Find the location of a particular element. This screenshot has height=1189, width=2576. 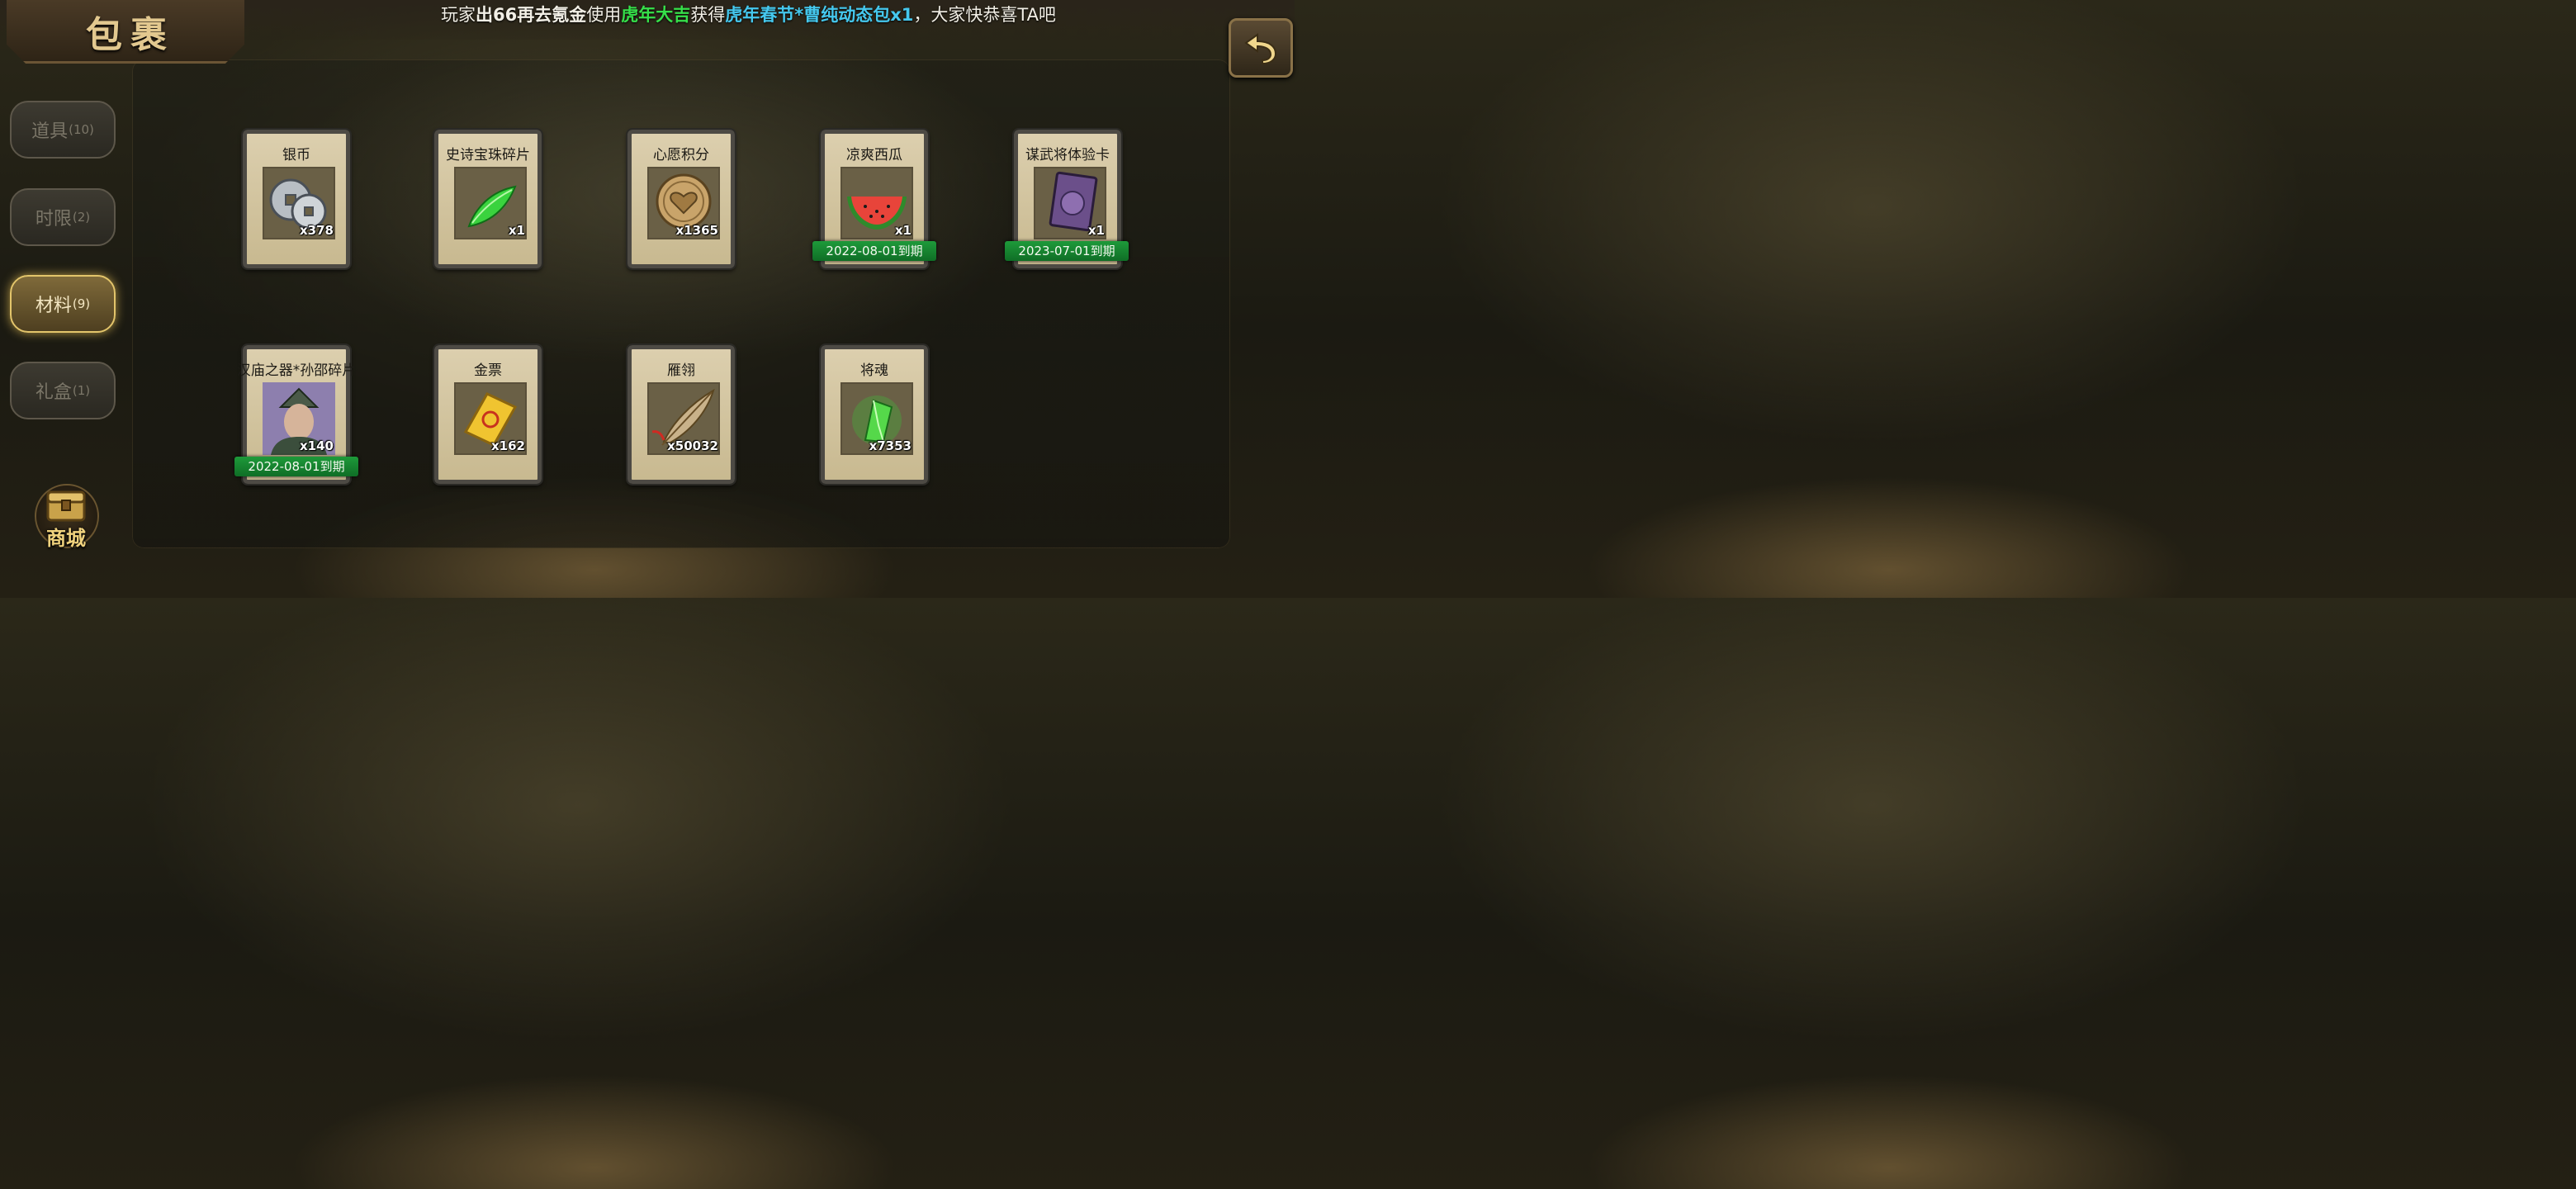

tab-label: 材料 is located at coordinates (53, 306).